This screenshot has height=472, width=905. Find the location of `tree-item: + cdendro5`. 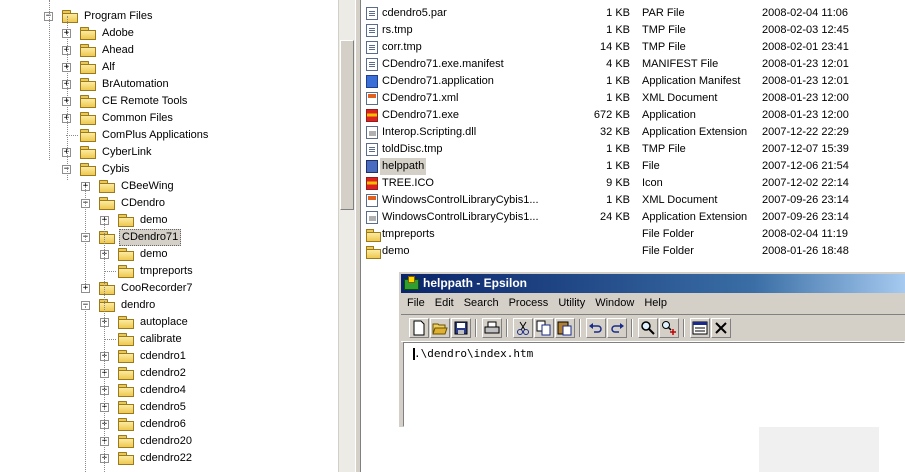

tree-item: + cdendro5 is located at coordinates (169, 407).